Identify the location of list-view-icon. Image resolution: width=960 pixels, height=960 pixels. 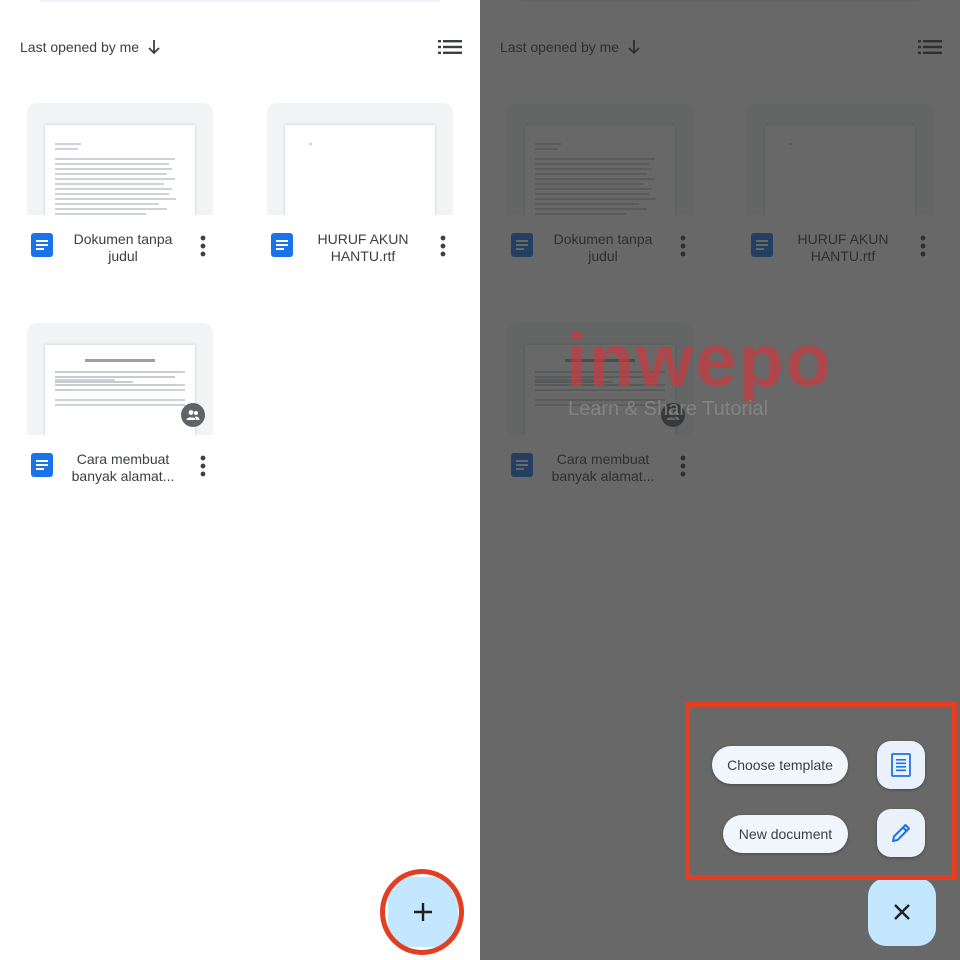
(450, 47).